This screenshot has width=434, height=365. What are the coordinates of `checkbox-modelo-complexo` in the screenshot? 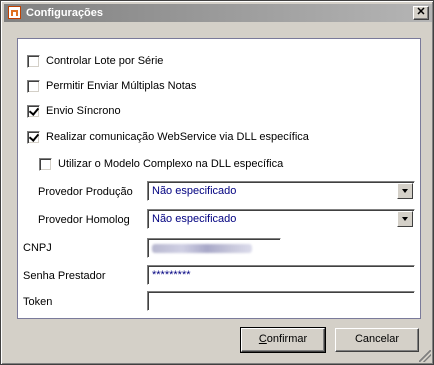 It's located at (45, 164).